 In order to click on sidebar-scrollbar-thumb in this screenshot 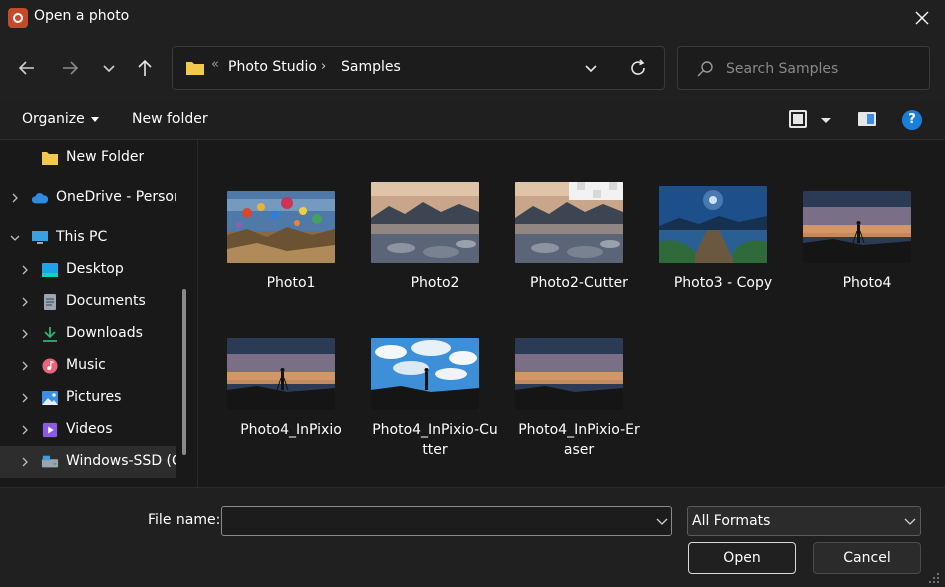, I will do `click(184, 372)`.